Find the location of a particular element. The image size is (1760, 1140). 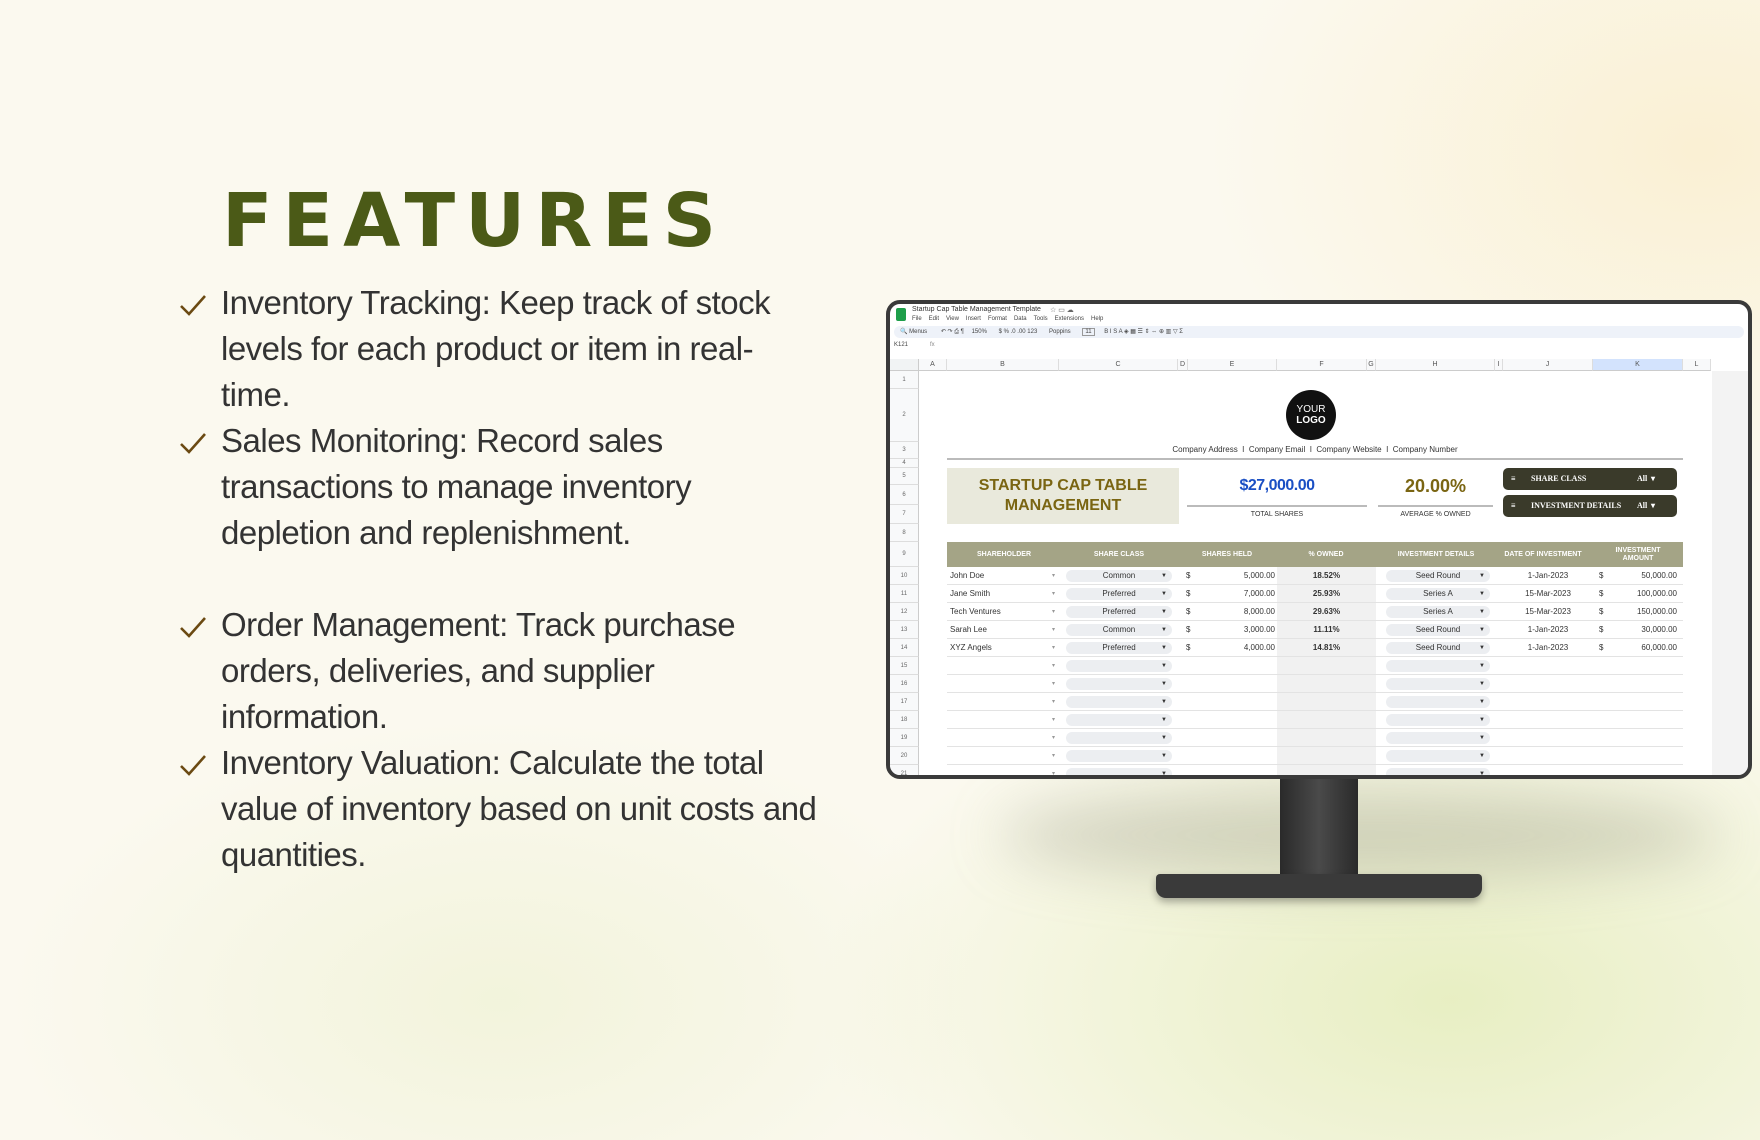

text-format-icons: B I S A ◈ ▦ ☰ ⇕ ⇔ ⊕ ▥ ▽ Σ is located at coordinates (1143, 332).